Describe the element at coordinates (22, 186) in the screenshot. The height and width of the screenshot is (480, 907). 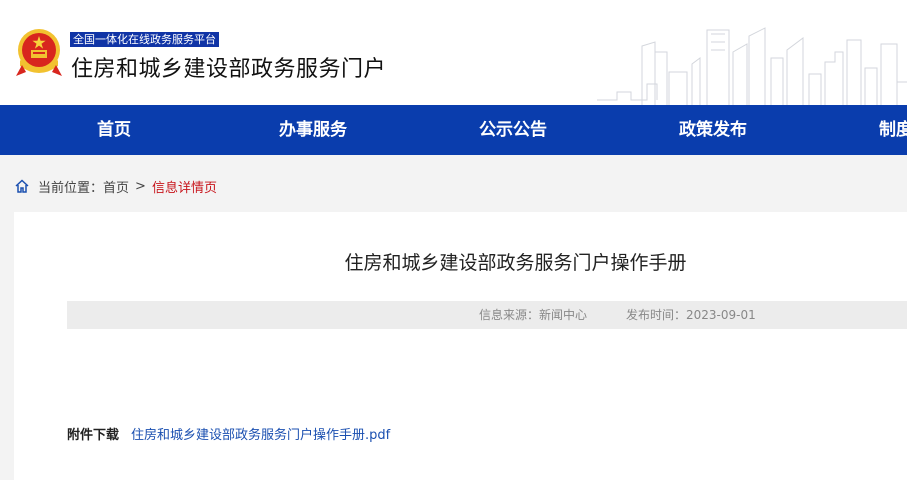
I see `home-icon` at that location.